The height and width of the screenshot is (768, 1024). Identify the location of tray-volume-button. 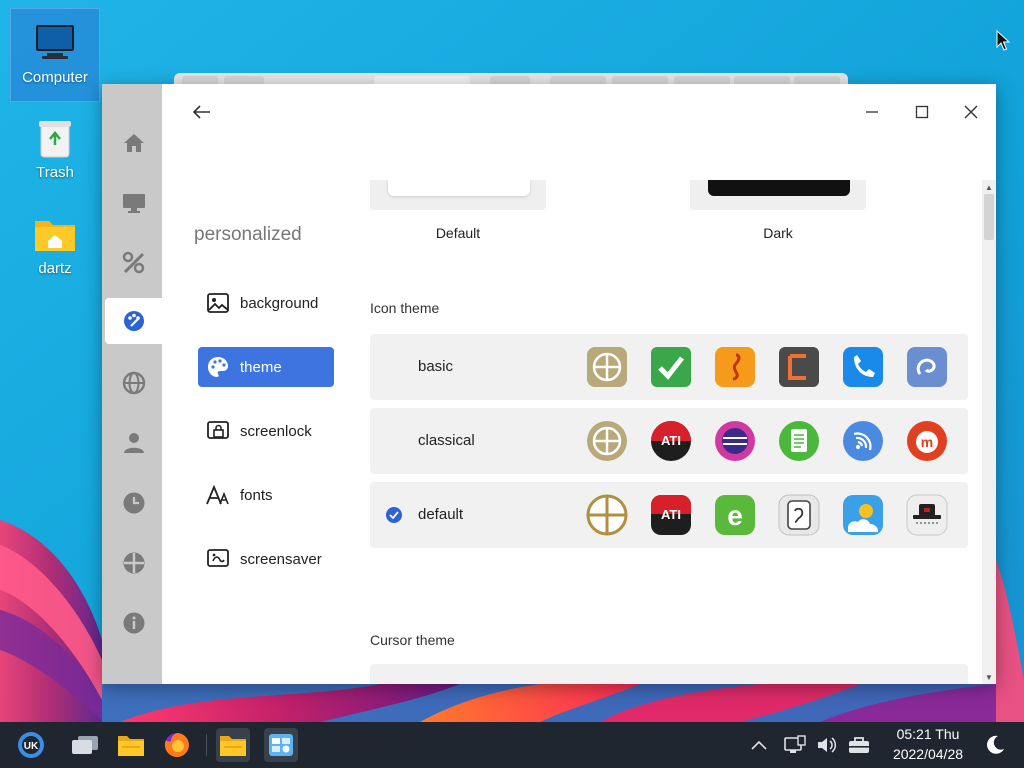
(827, 745).